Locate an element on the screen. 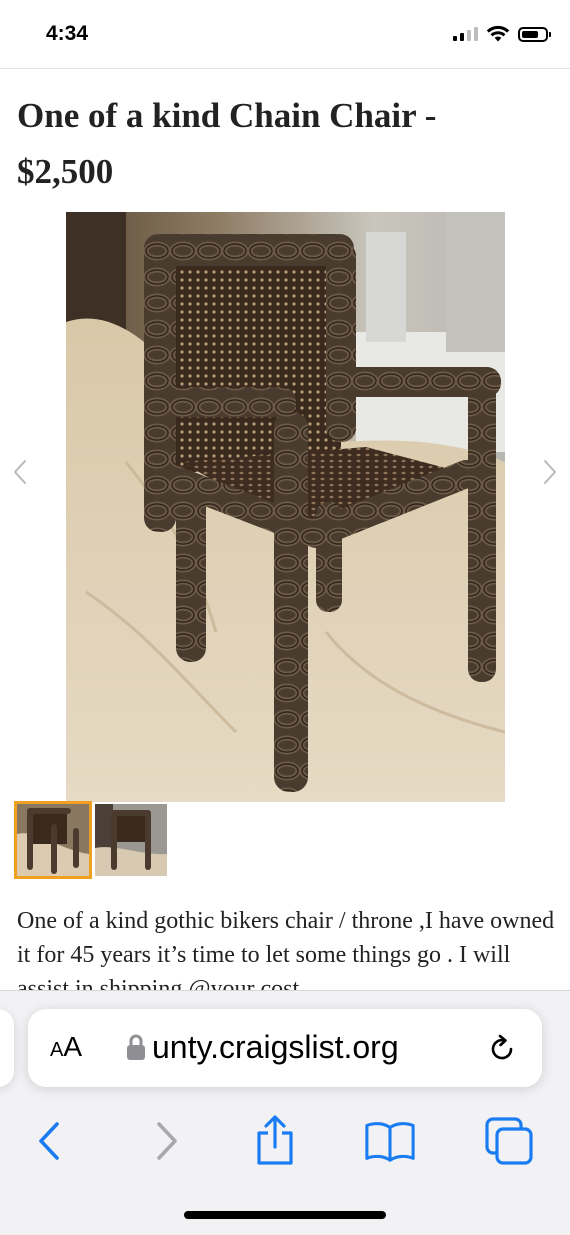 The width and height of the screenshot is (570, 1235). share-icon is located at coordinates (275, 1140).